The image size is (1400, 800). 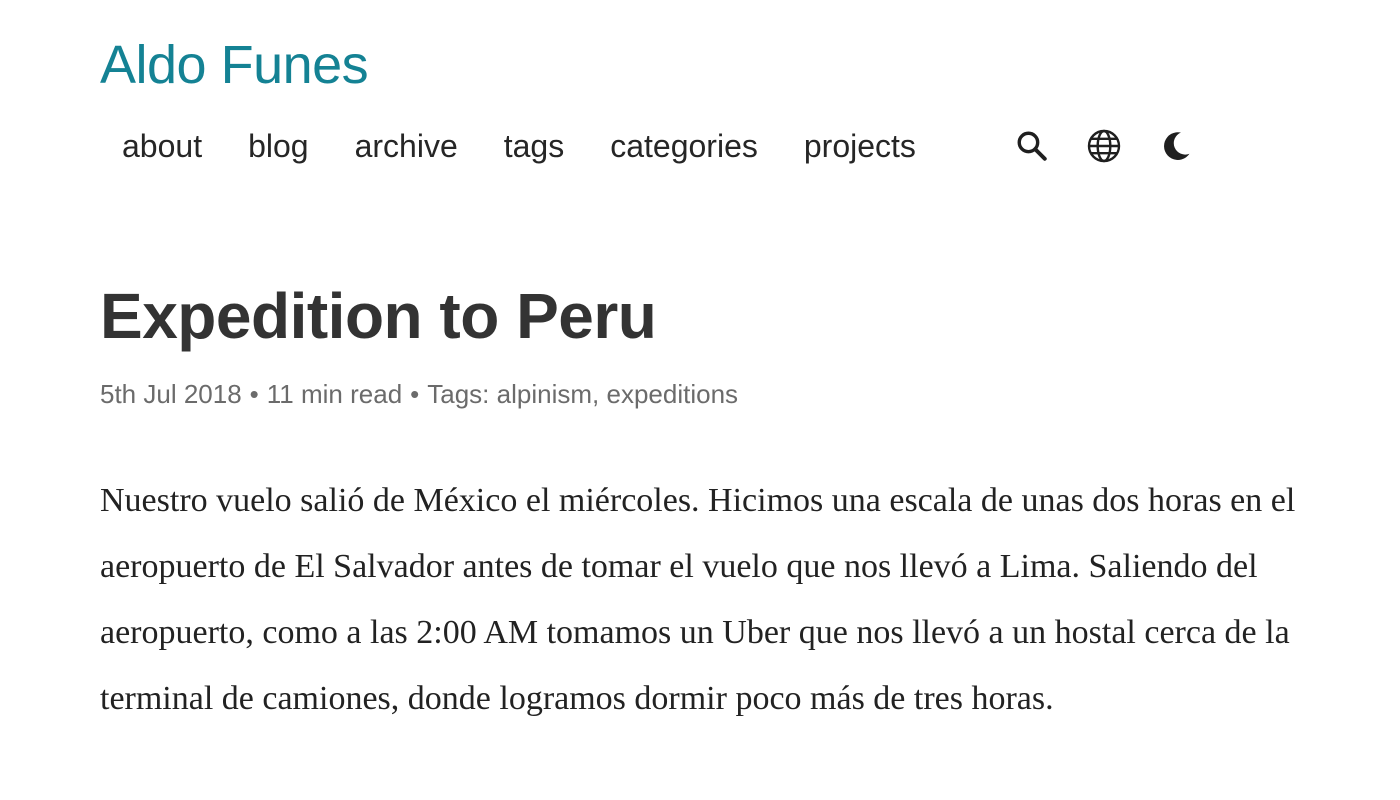 I want to click on moon-icon, so click(x=1177, y=146).